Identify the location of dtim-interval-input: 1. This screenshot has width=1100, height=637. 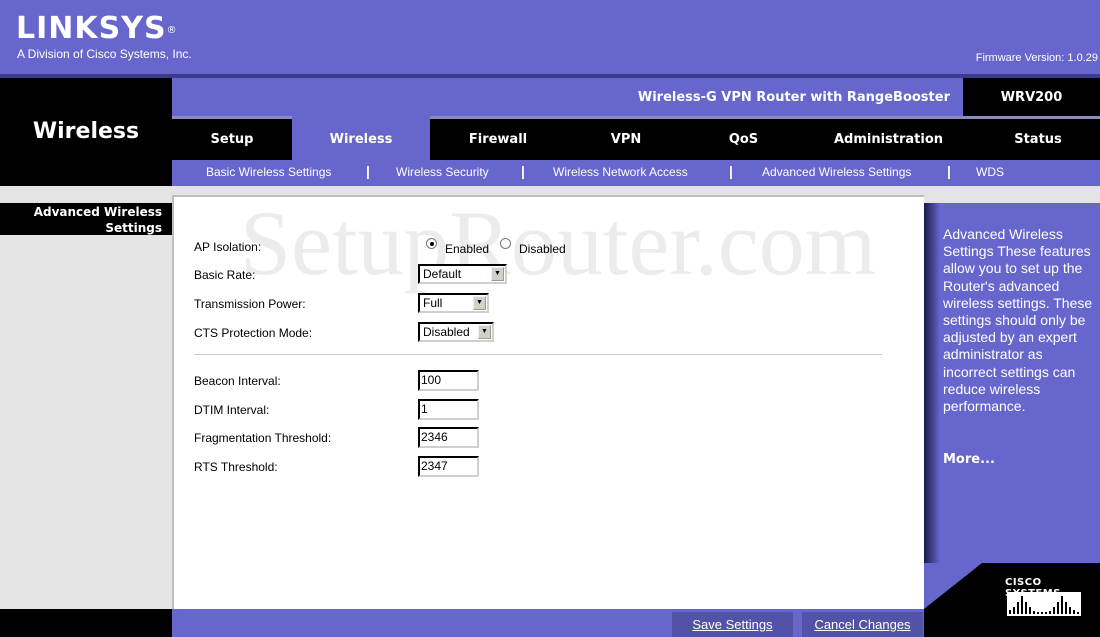
(448, 409).